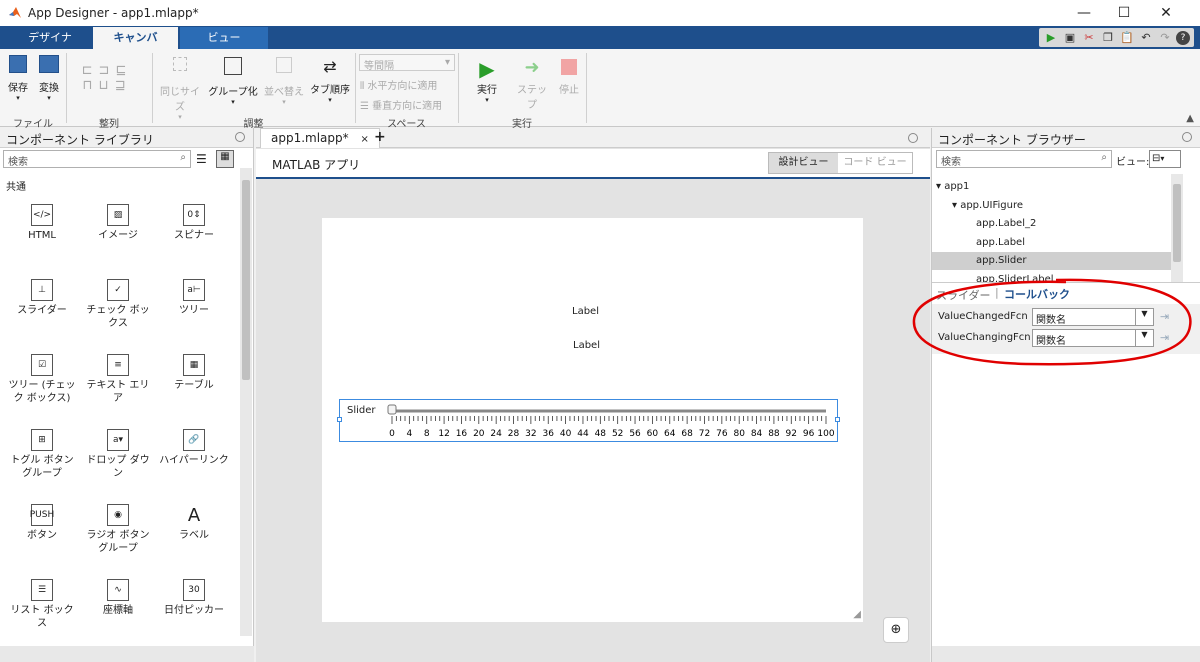 This screenshot has width=1200, height=662. I want to click on zoom-icon: ⊕, so click(896, 630).